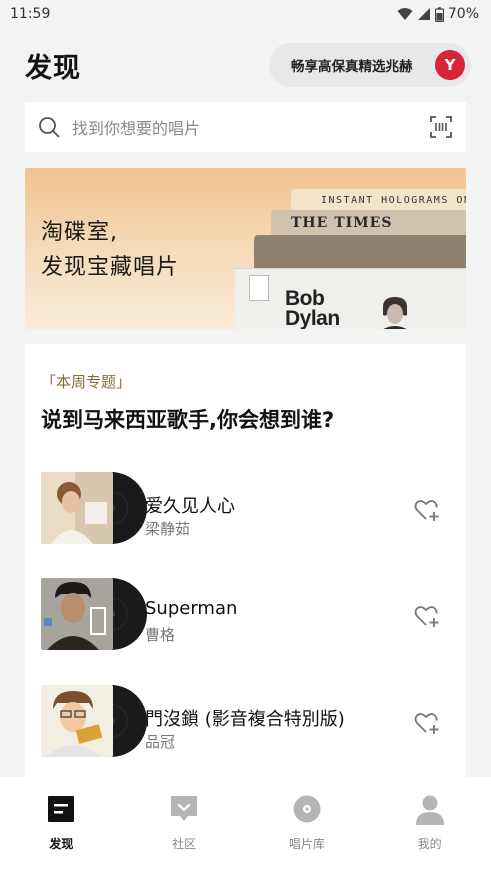  What do you see at coordinates (190, 506) in the screenshot?
I see `track-title: 爱久见人心` at bounding box center [190, 506].